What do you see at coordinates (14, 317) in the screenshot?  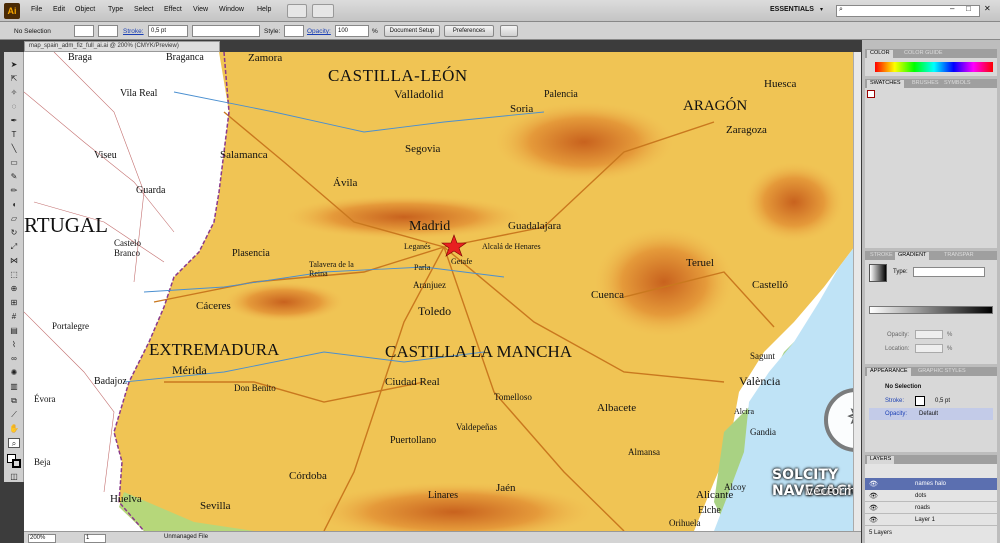 I see `mesh-tool-icon: #` at bounding box center [14, 317].